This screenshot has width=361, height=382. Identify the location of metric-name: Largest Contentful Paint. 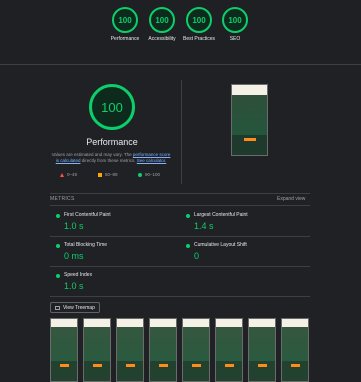
(221, 215).